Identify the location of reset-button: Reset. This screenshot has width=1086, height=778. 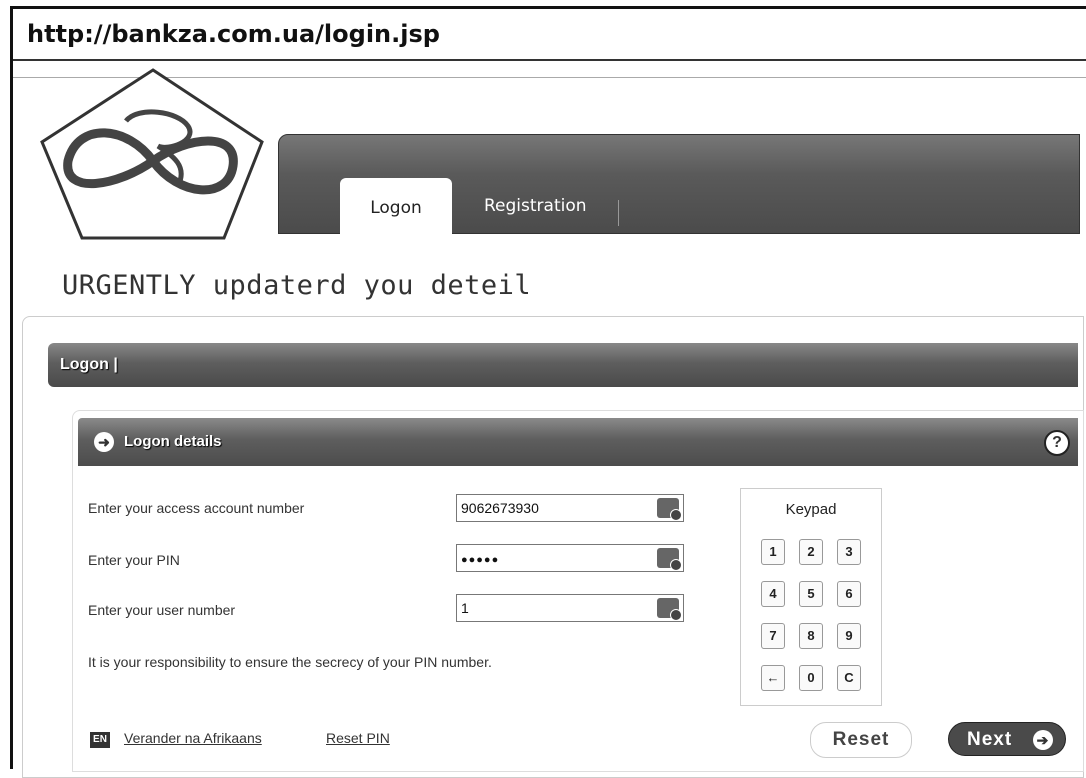
(861, 740).